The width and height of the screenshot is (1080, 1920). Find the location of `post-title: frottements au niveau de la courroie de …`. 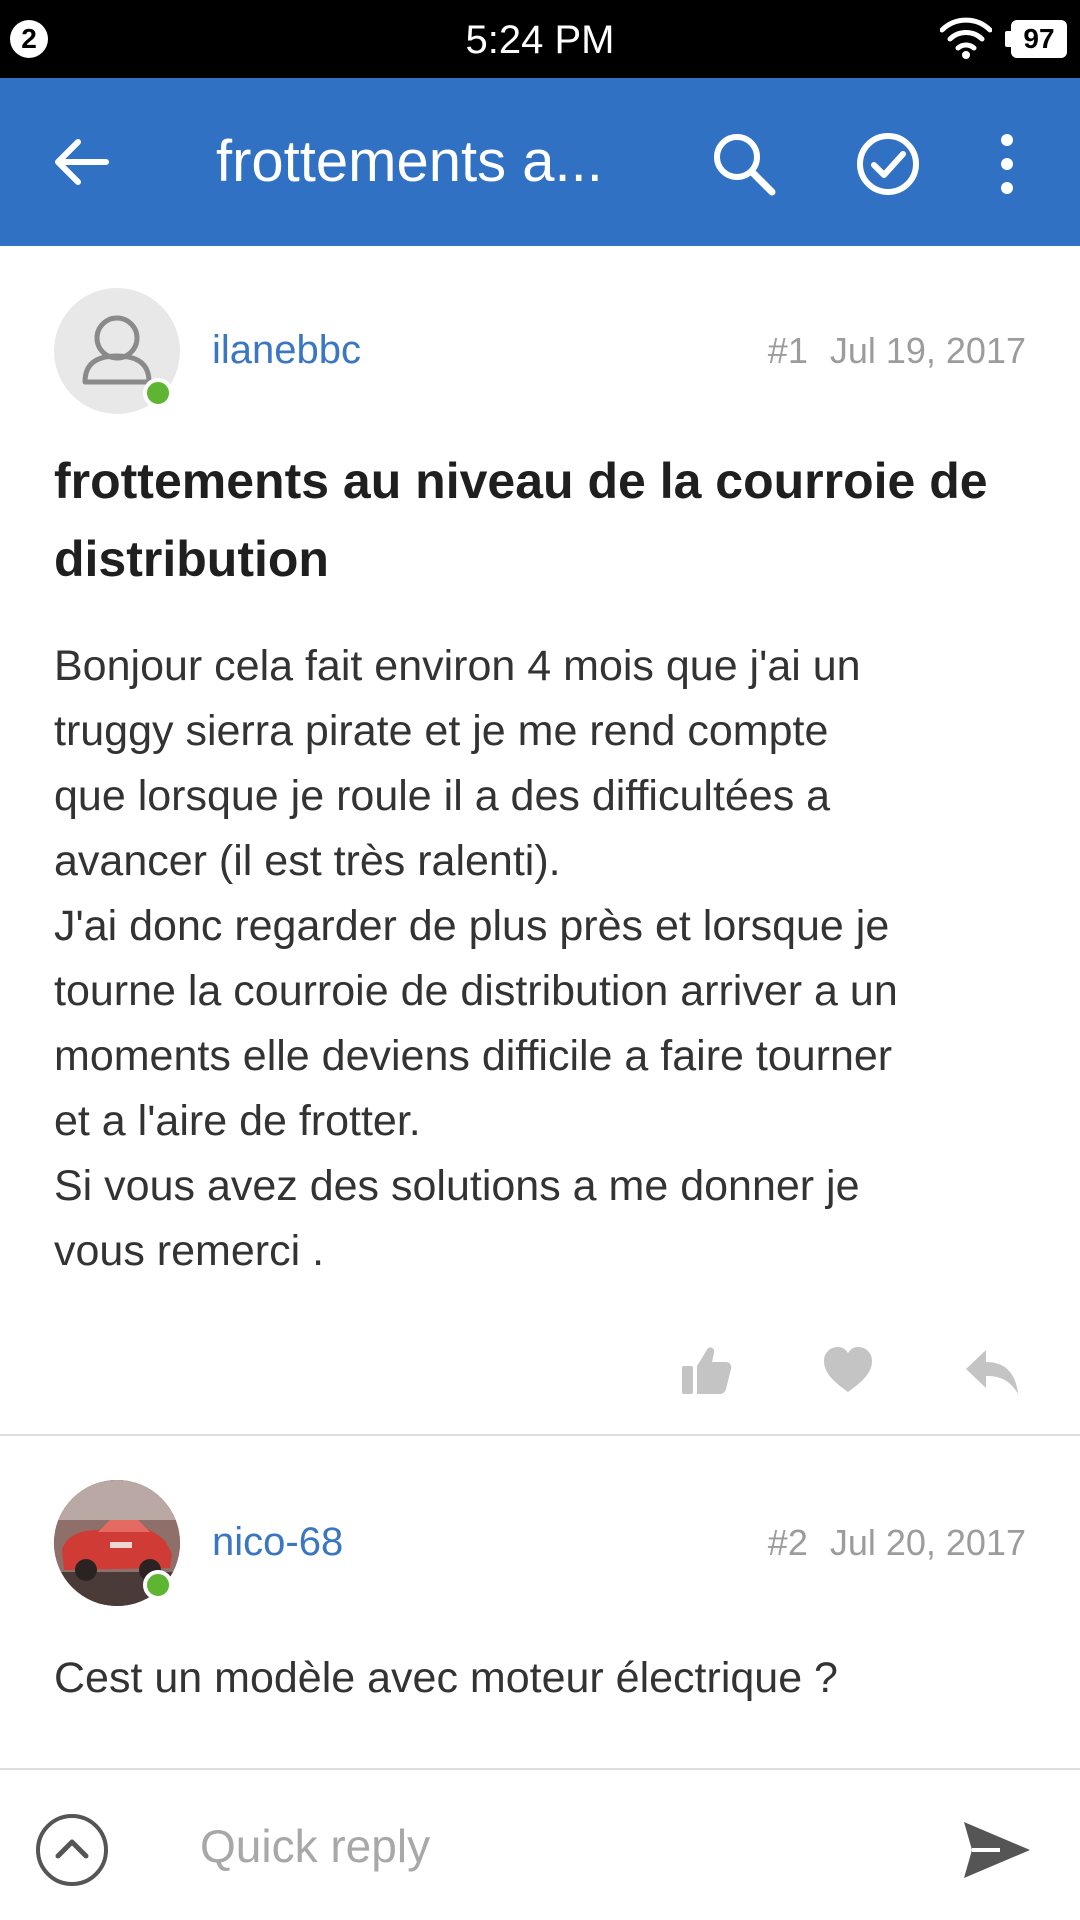

post-title: frottements au niveau de la courroie de … is located at coordinates (521, 520).